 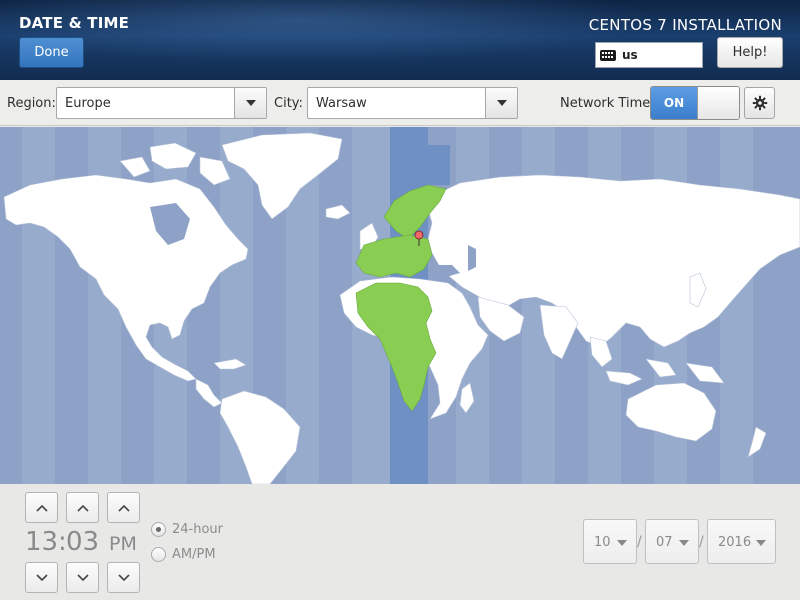 What do you see at coordinates (198, 529) in the screenshot?
I see `format-24h-label: 24-hour` at bounding box center [198, 529].